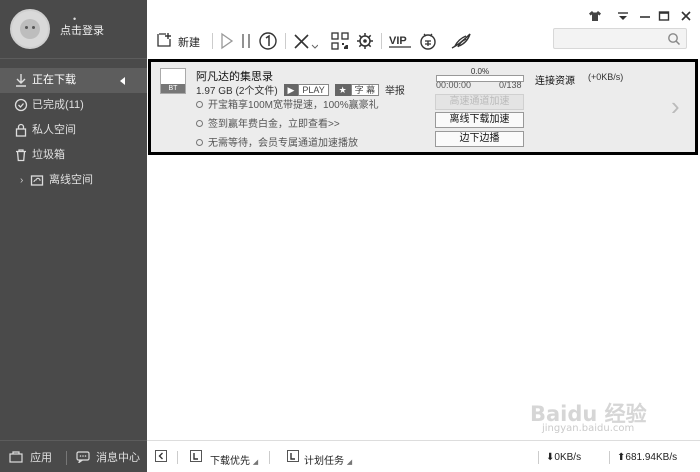 The height and width of the screenshot is (472, 700). Describe the element at coordinates (293, 456) in the screenshot. I see `scheduled-task-icon` at that location.